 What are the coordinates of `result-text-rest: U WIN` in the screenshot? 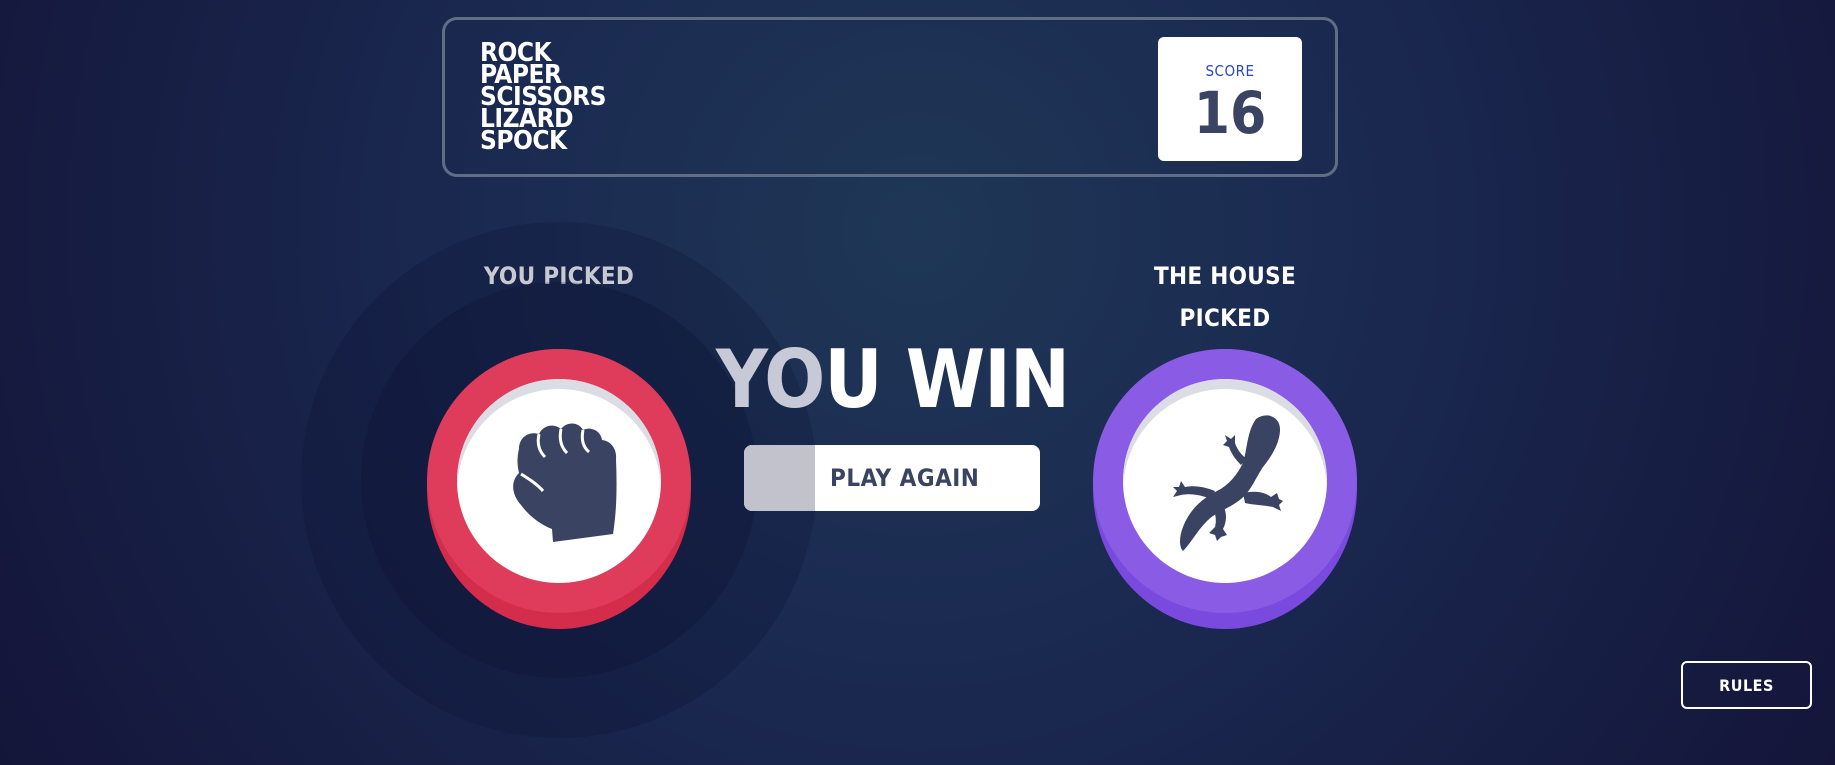 It's located at (947, 379).